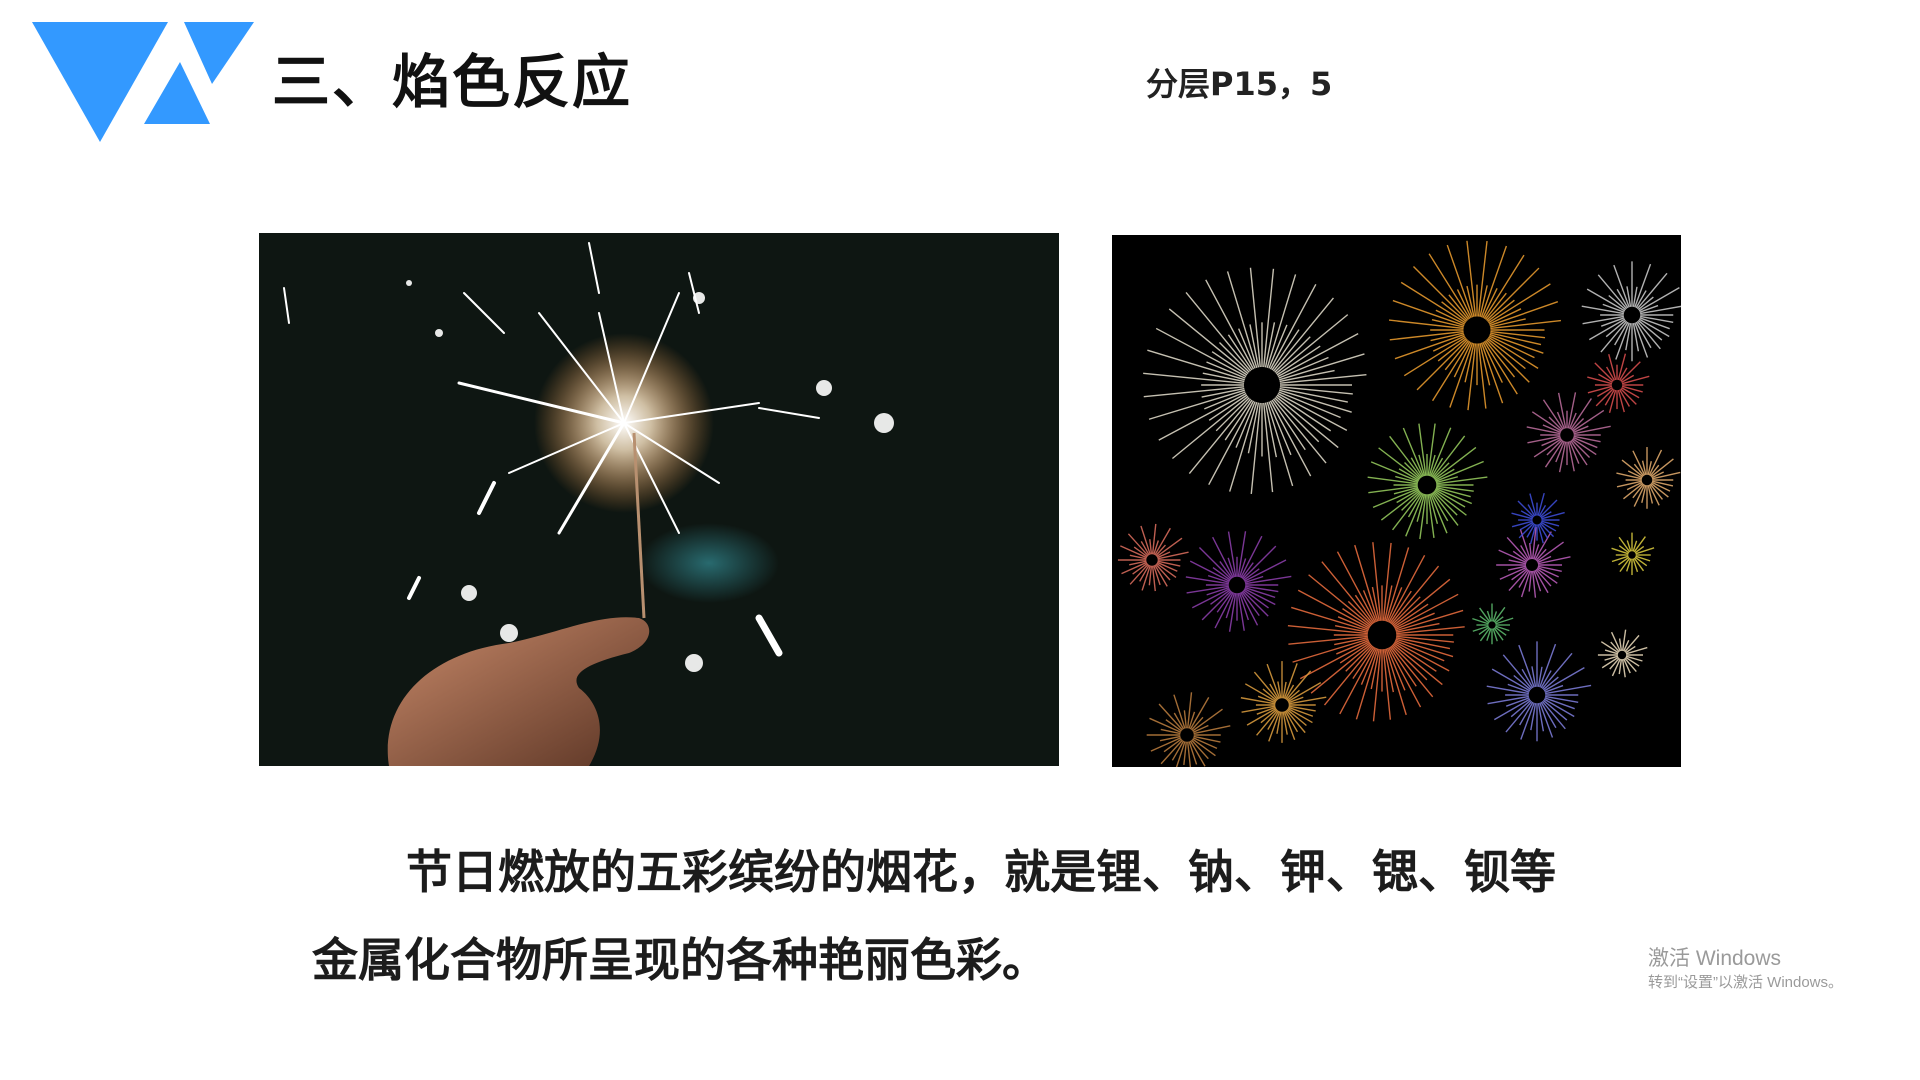 The image size is (1920, 1080). What do you see at coordinates (680, 960) in the screenshot?
I see `paragraph-line-2: 金属化合物所呈现的各种艳丽色彩。` at bounding box center [680, 960].